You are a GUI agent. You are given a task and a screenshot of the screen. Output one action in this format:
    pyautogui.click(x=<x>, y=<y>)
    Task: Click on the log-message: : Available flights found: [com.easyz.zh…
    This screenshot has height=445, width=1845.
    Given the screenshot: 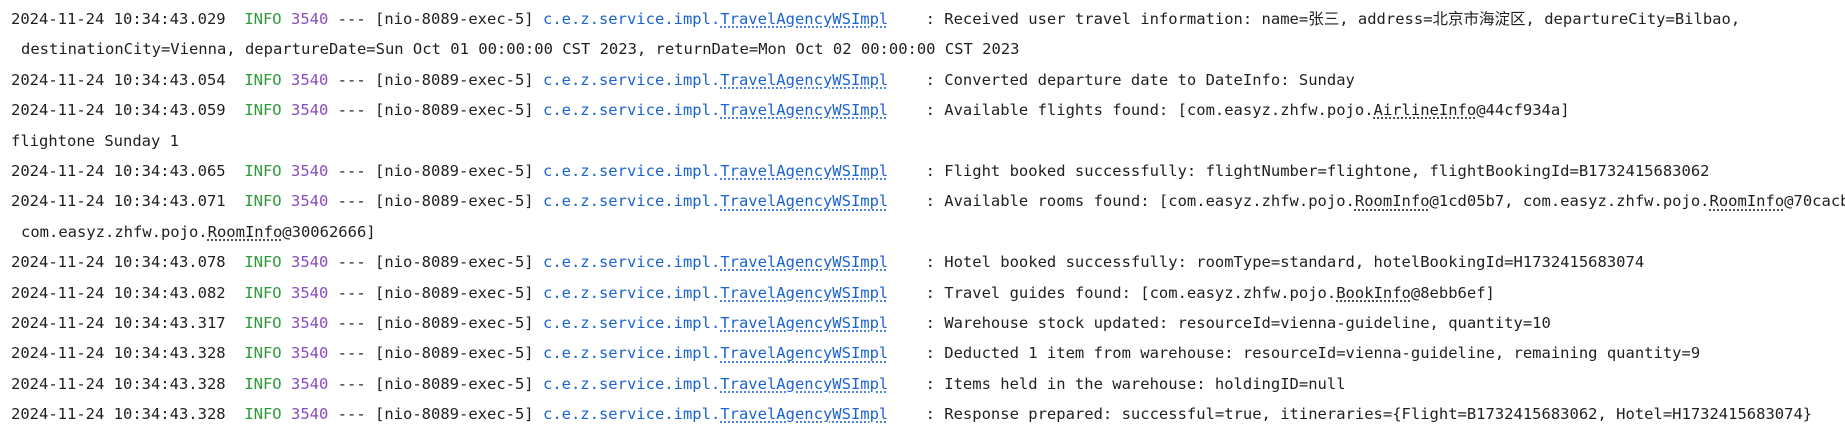 What is the action you would take?
    pyautogui.click(x=1149, y=110)
    